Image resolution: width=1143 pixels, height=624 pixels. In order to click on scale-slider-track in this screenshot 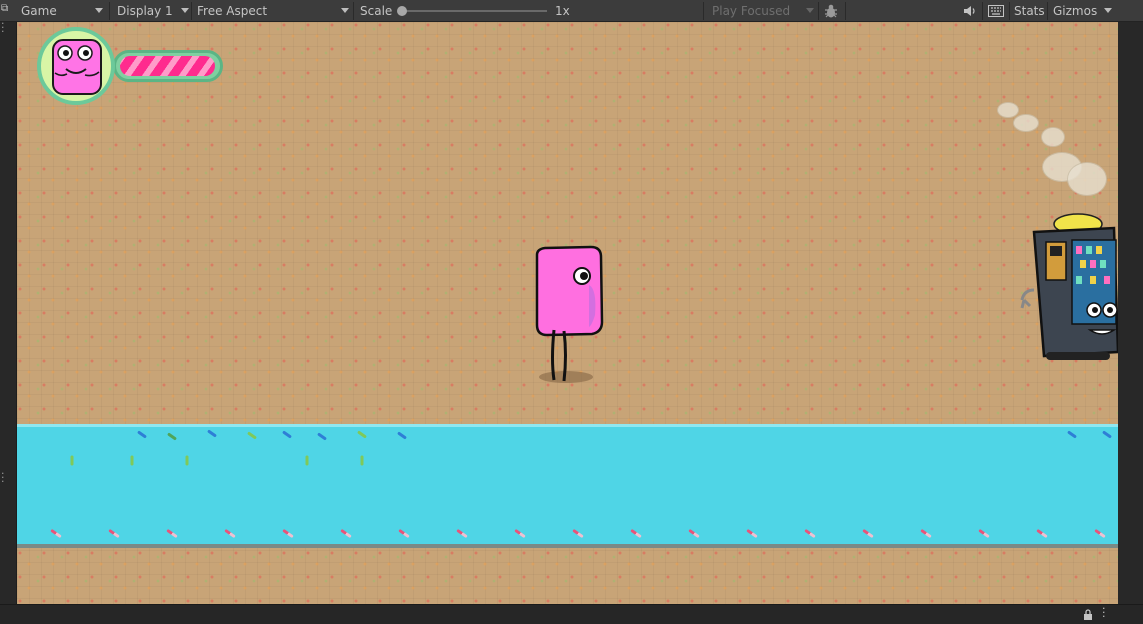, I will do `click(474, 11)`.